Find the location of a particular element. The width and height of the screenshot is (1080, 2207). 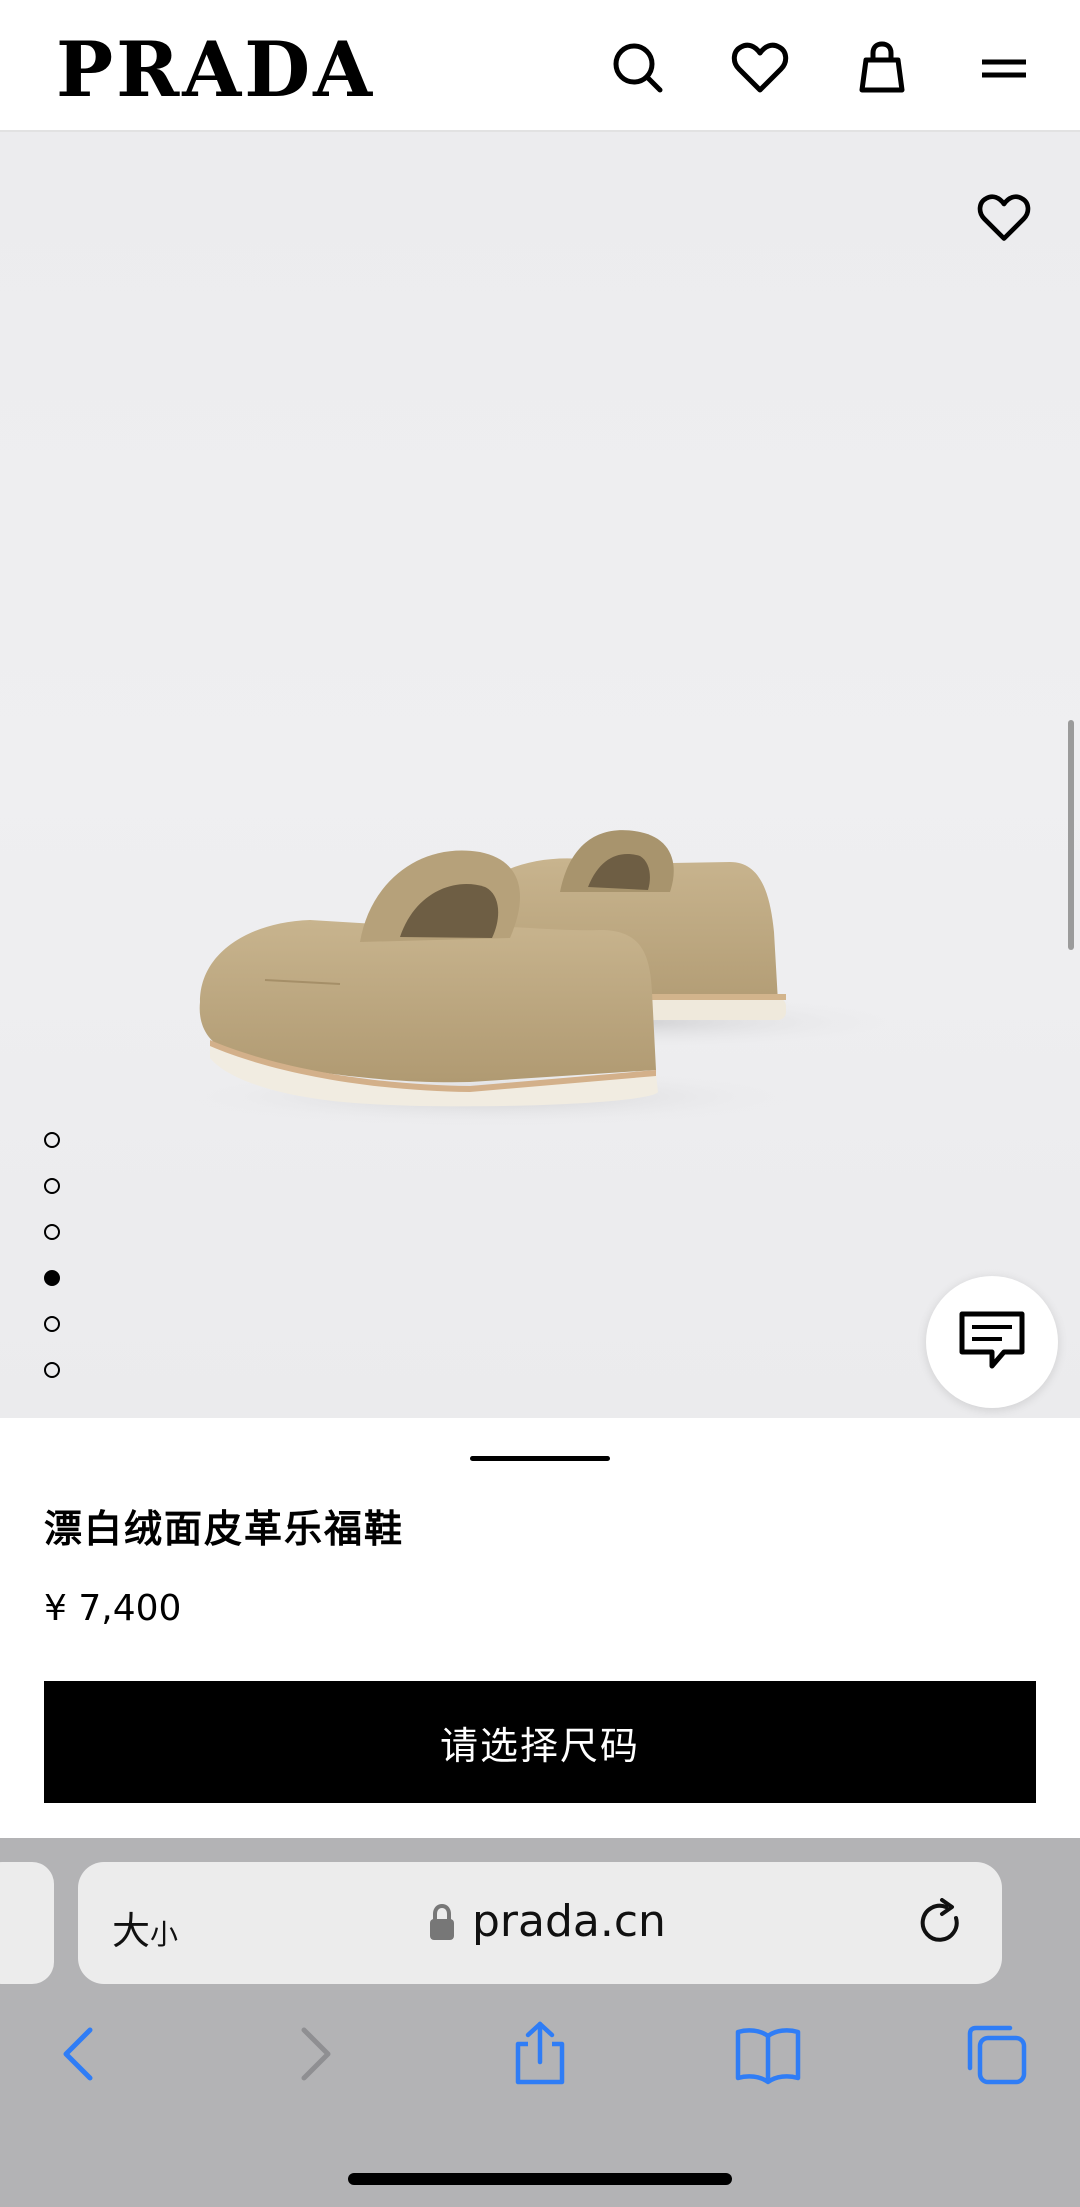

menu-icon is located at coordinates (1004, 68).